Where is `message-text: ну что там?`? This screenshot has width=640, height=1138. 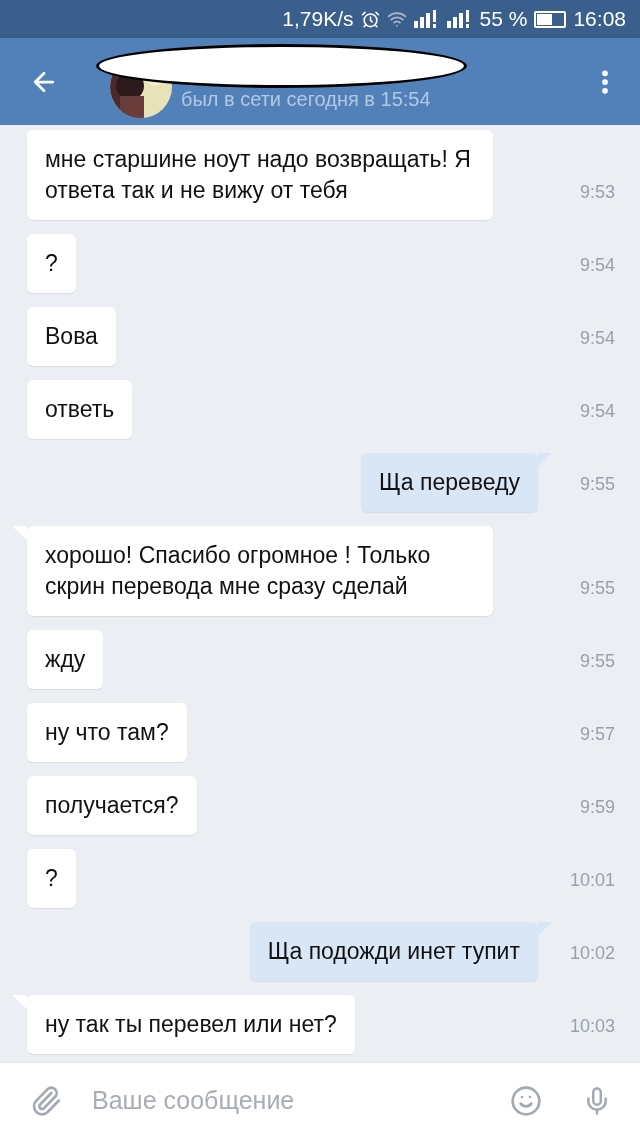 message-text: ну что там? is located at coordinates (107, 732).